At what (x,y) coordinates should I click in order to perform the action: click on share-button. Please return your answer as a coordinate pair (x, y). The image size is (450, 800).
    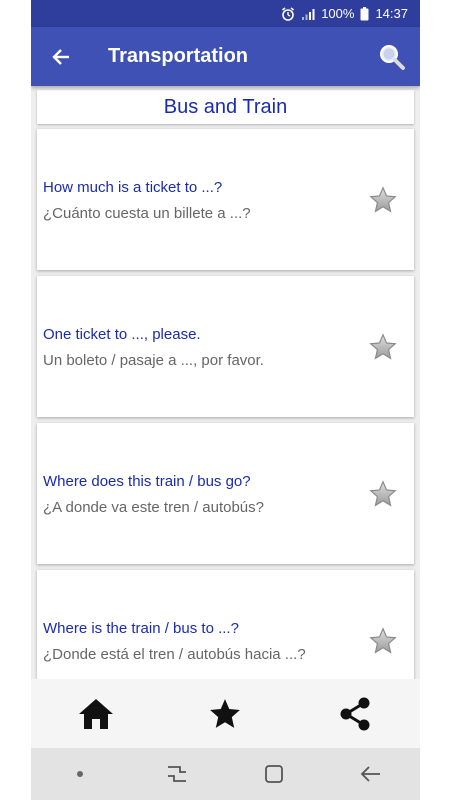
    Looking at the image, I should click on (355, 714).